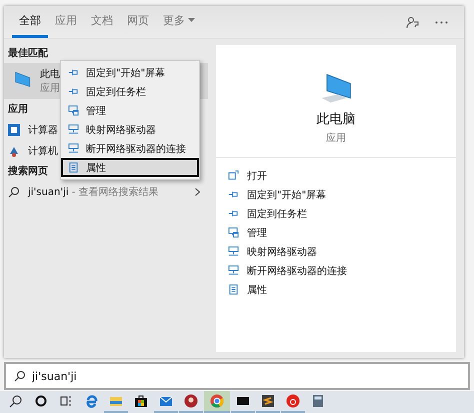 This screenshot has width=474, height=413. What do you see at coordinates (43, 151) in the screenshot?
I see `result-title: 计算机` at bounding box center [43, 151].